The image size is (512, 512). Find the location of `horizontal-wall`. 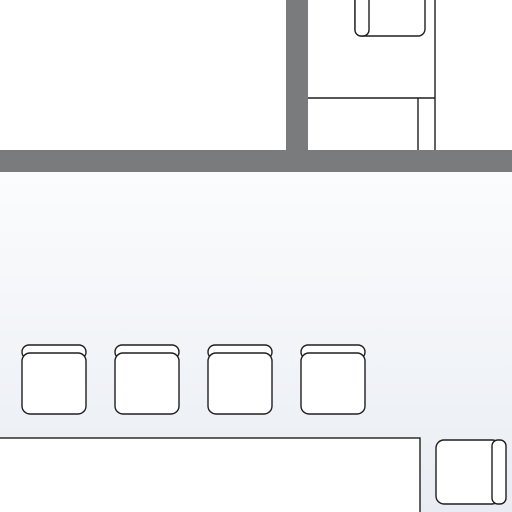

horizontal-wall is located at coordinates (256, 161).